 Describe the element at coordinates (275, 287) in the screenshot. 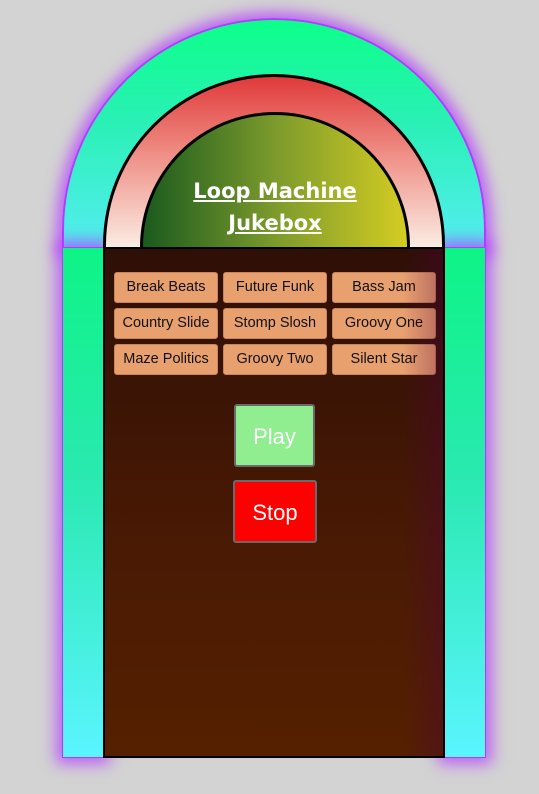

I see `song-button-future-funk: Future Funk` at that location.